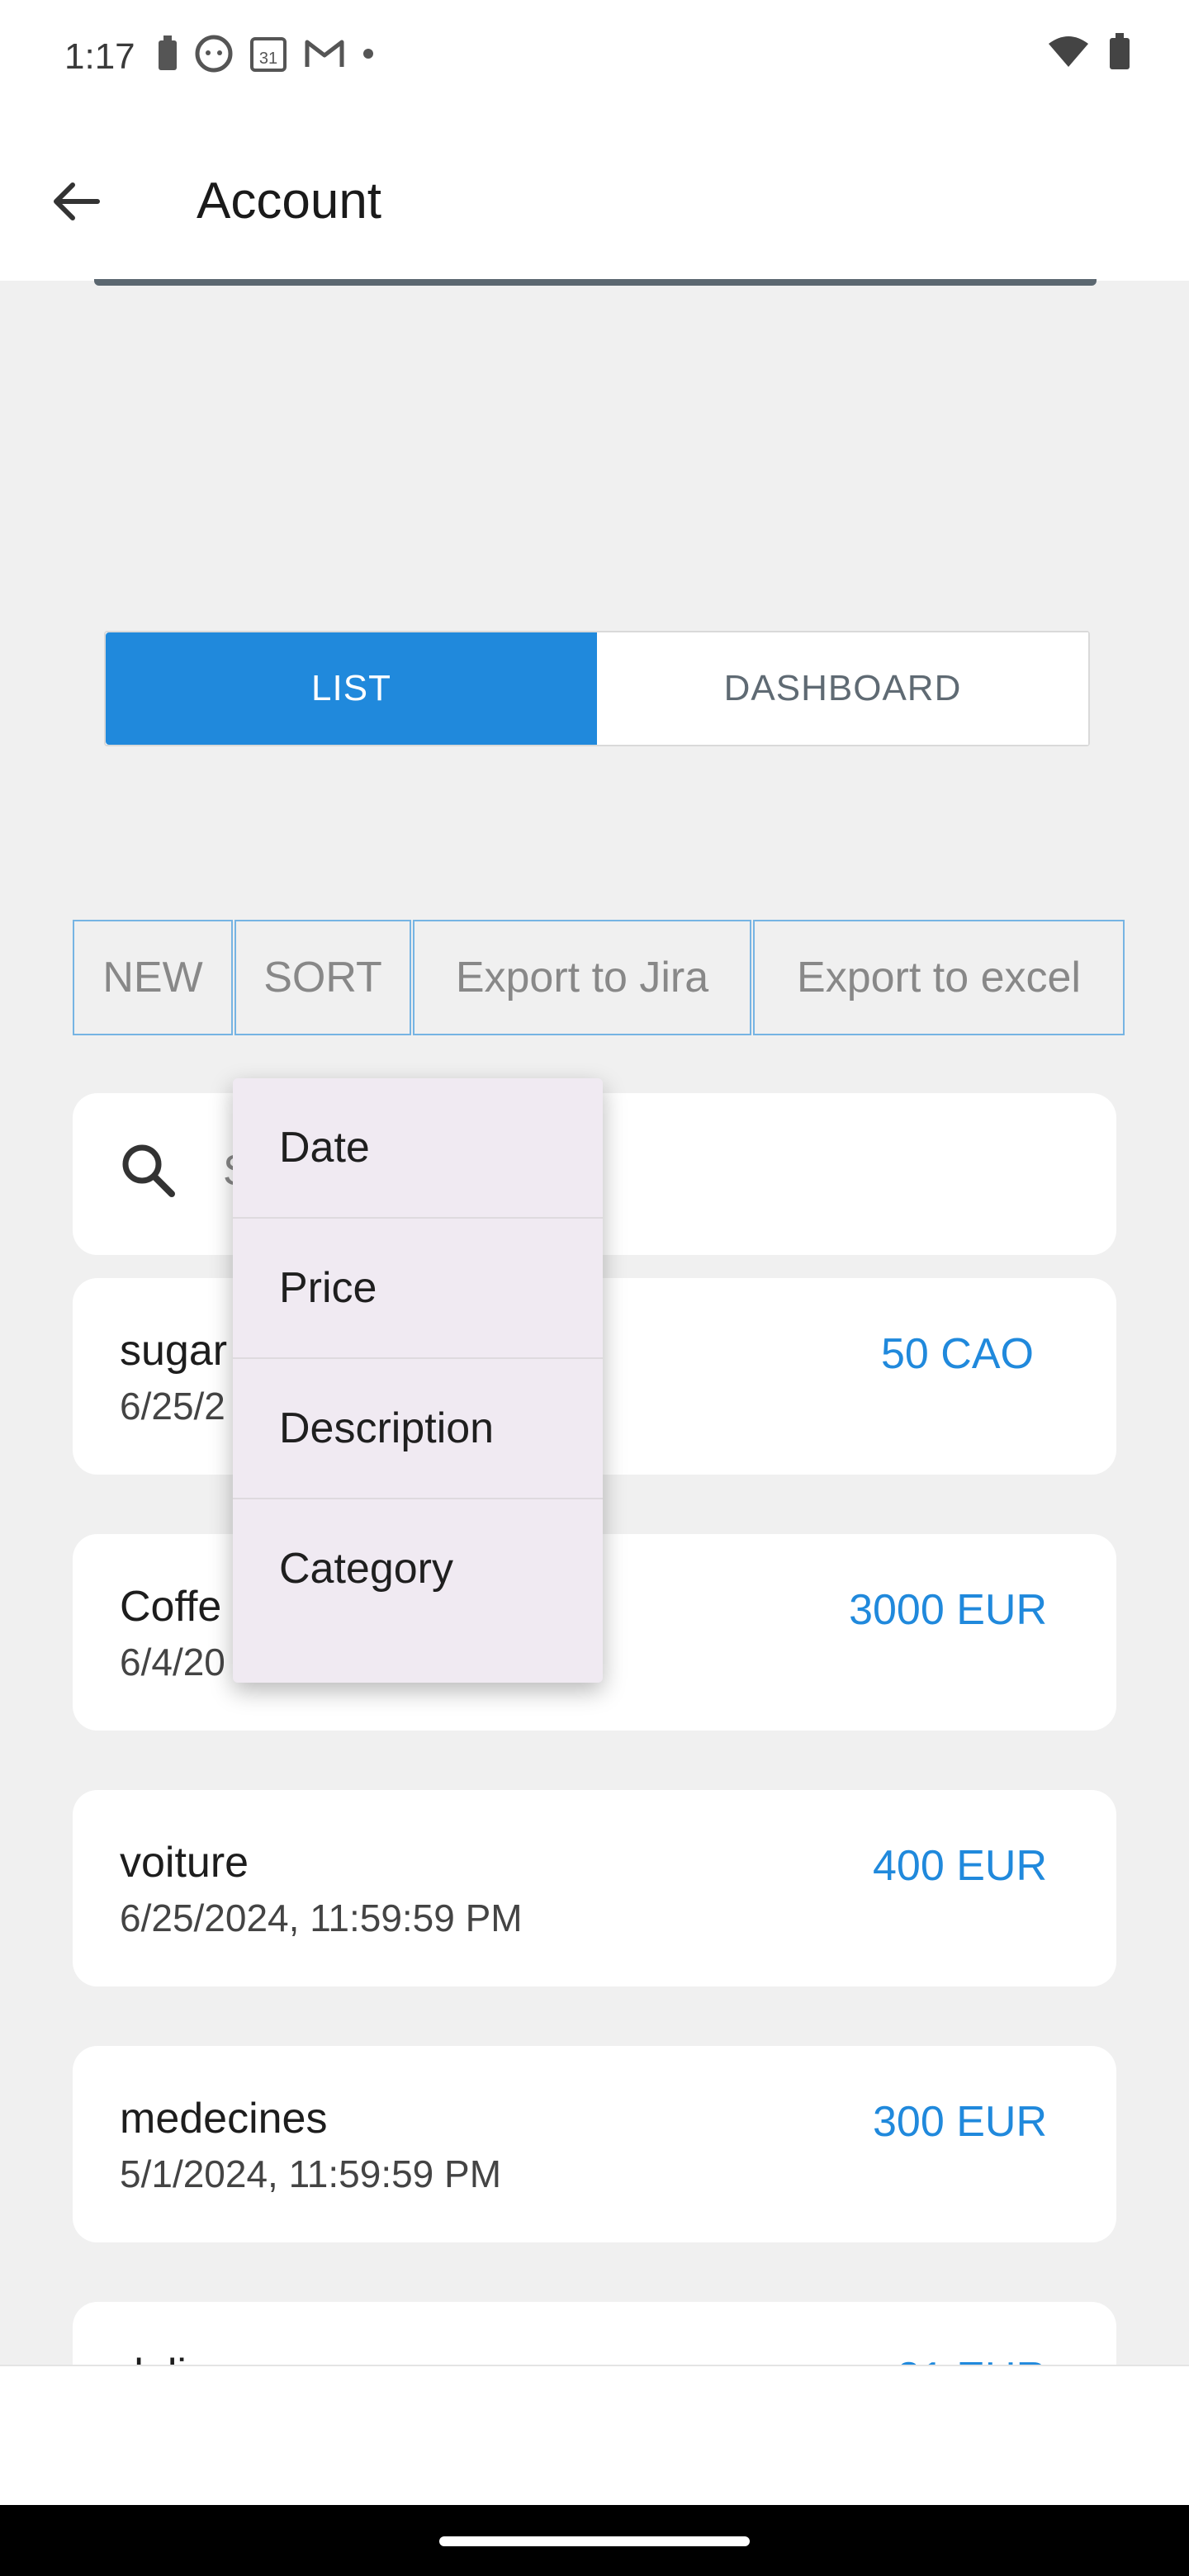 This screenshot has height=2576, width=1189. I want to click on action-toolbar: NEW SORT Export to Jira Export to excel, so click(599, 977).